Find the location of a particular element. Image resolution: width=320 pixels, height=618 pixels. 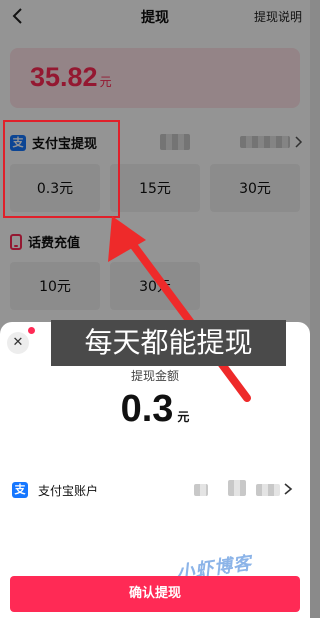

withdraw-amount-unit: 元 is located at coordinates (183, 417).